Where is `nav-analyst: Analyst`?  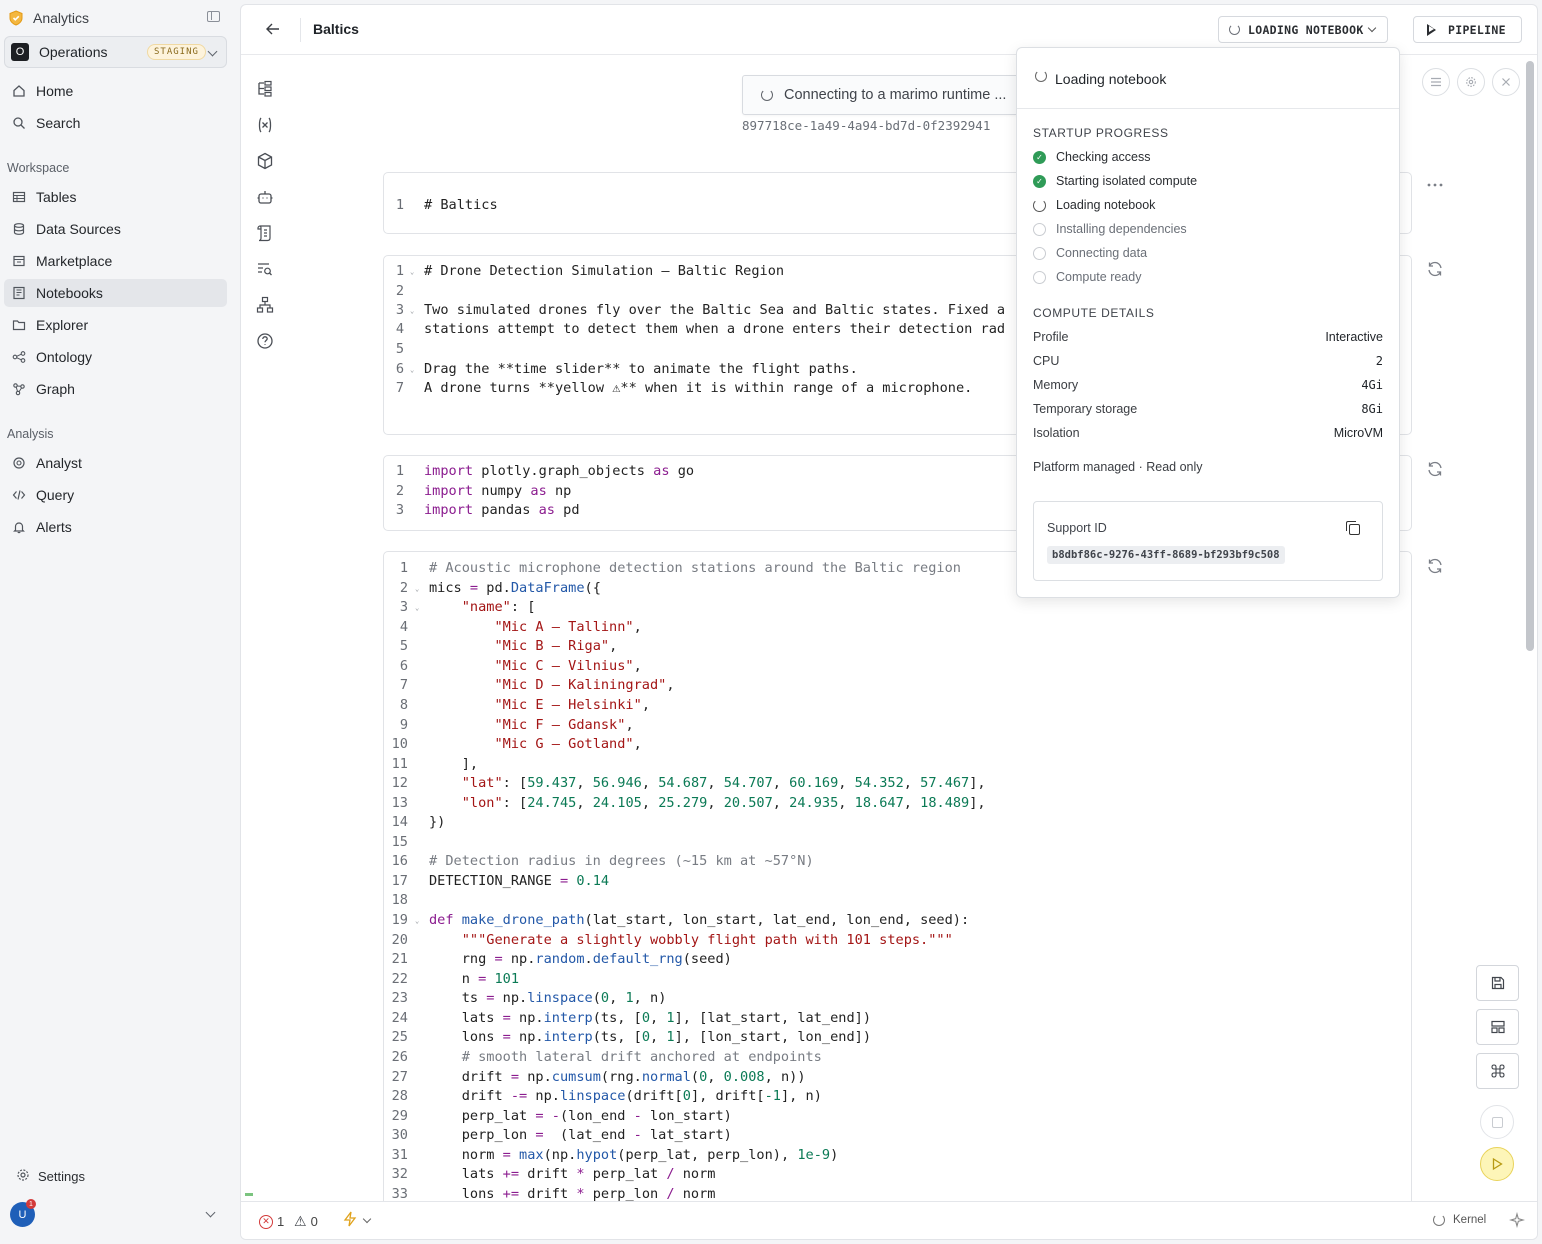
nav-analyst: Analyst is located at coordinates (115, 463).